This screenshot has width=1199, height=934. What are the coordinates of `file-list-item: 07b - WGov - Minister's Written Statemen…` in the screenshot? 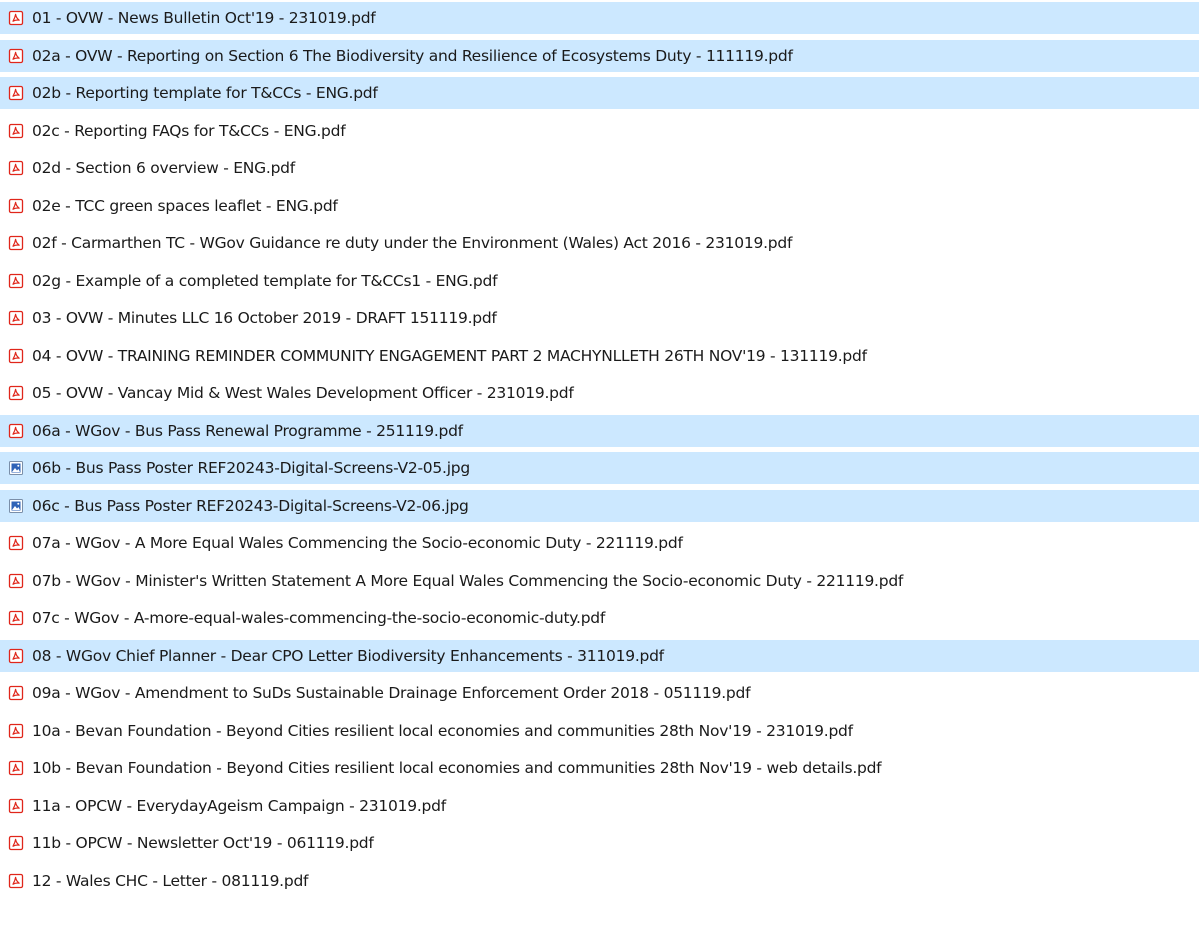 It's located at (599, 581).